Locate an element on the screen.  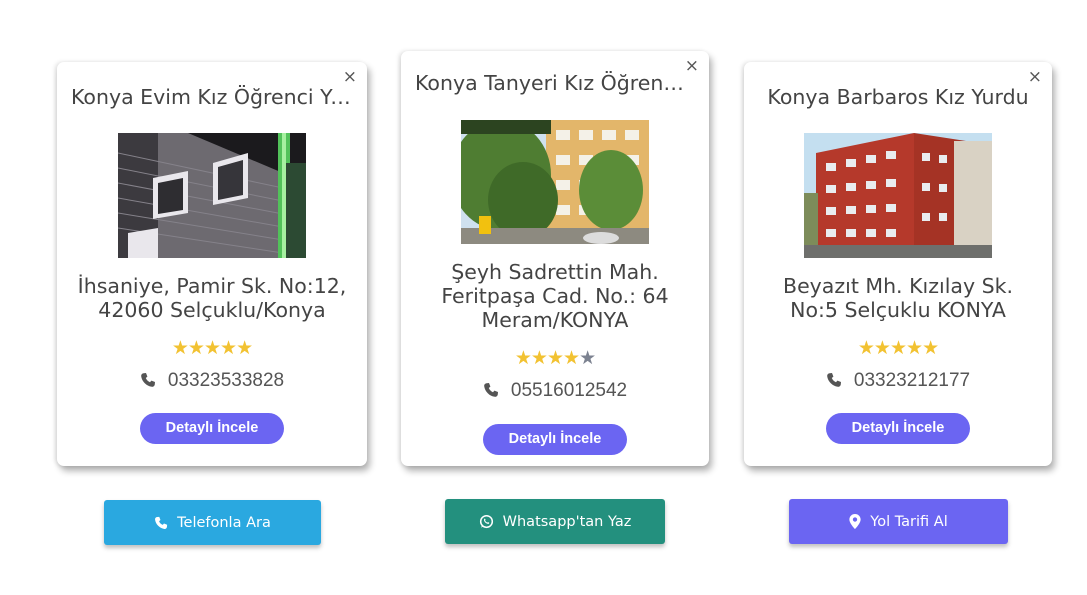
address-line: 42060 Selçuklu/Konya is located at coordinates (212, 310).